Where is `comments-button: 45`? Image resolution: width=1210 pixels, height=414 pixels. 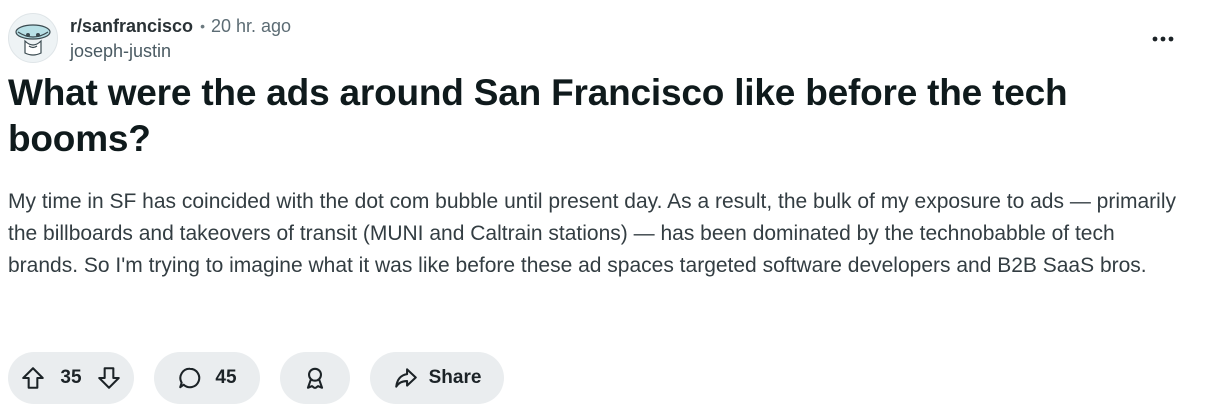
comments-button: 45 is located at coordinates (207, 378).